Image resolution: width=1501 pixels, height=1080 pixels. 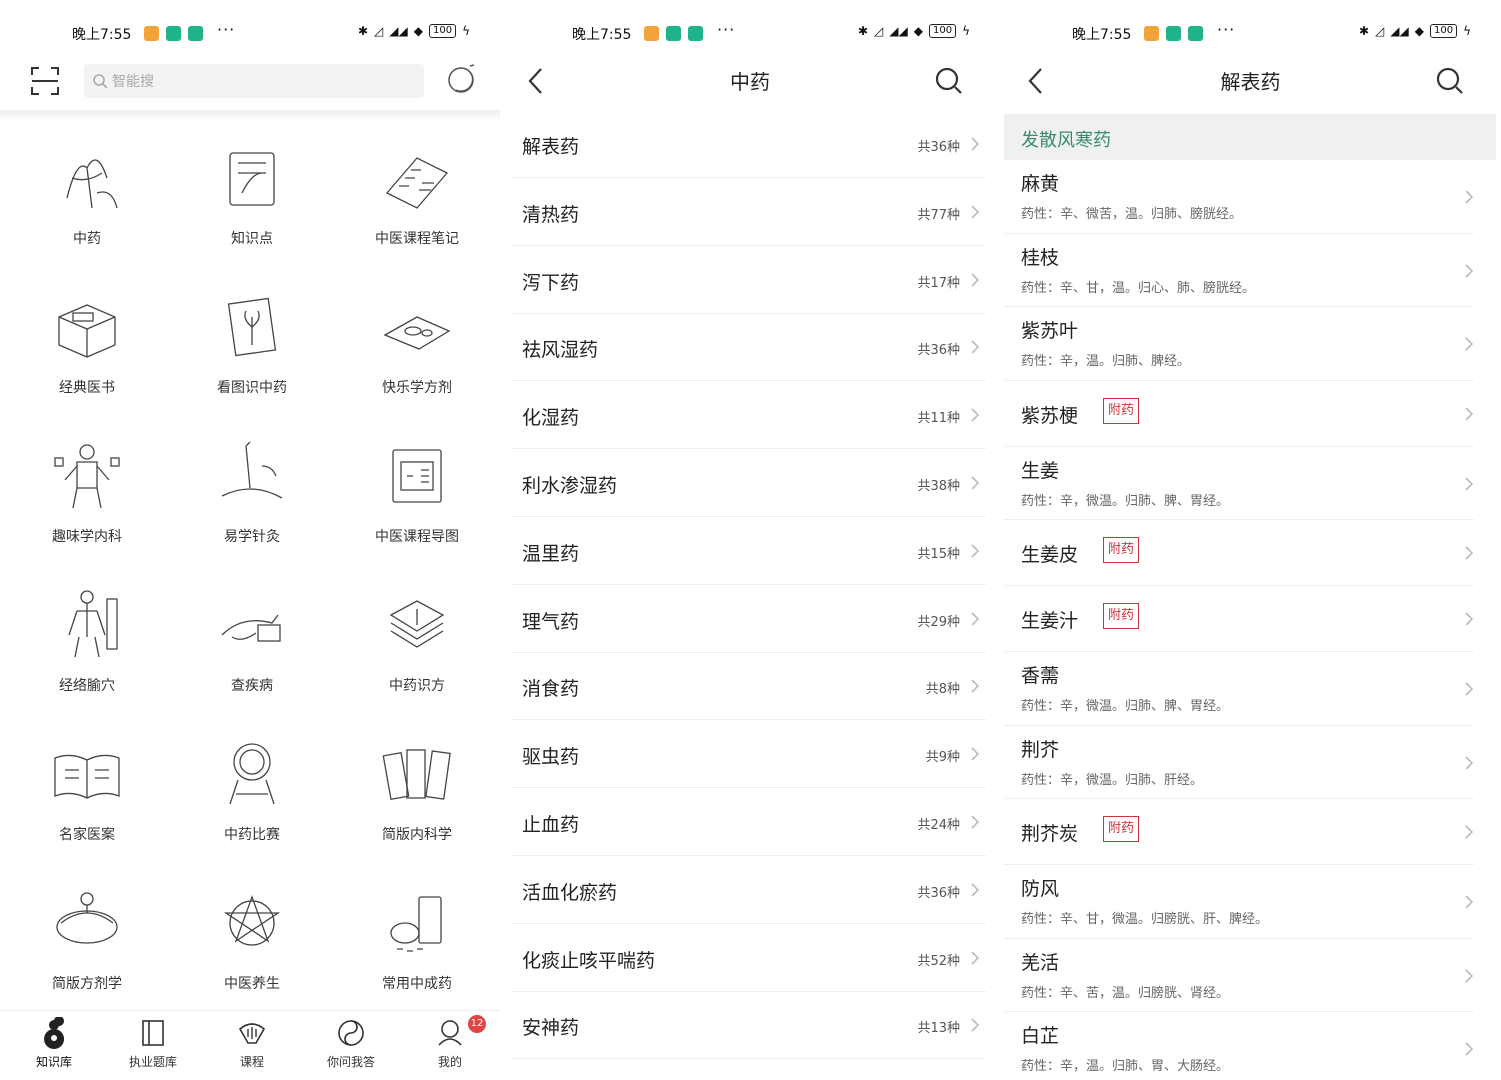 I want to click on feature-tile: 知识点, so click(x=252, y=204).